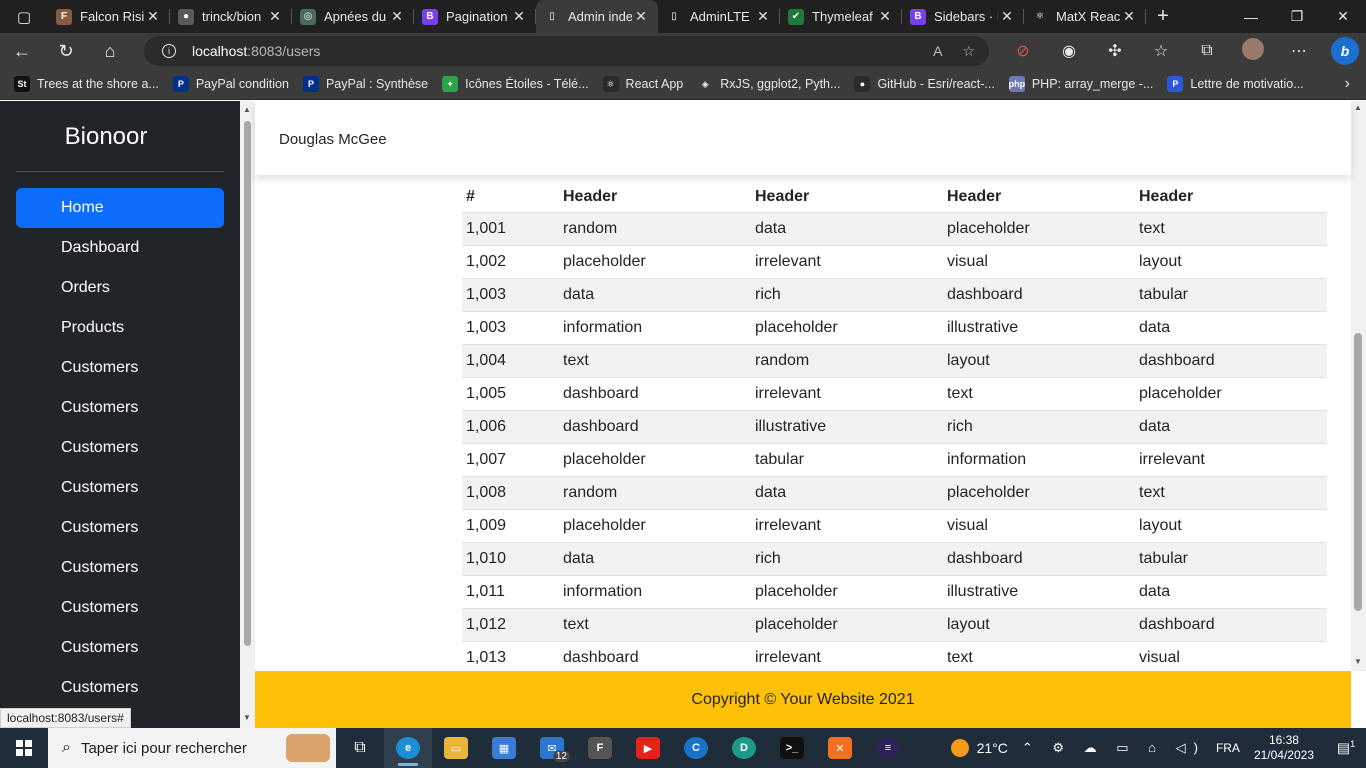  I want to click on terminal-icon: >_, so click(792, 748).